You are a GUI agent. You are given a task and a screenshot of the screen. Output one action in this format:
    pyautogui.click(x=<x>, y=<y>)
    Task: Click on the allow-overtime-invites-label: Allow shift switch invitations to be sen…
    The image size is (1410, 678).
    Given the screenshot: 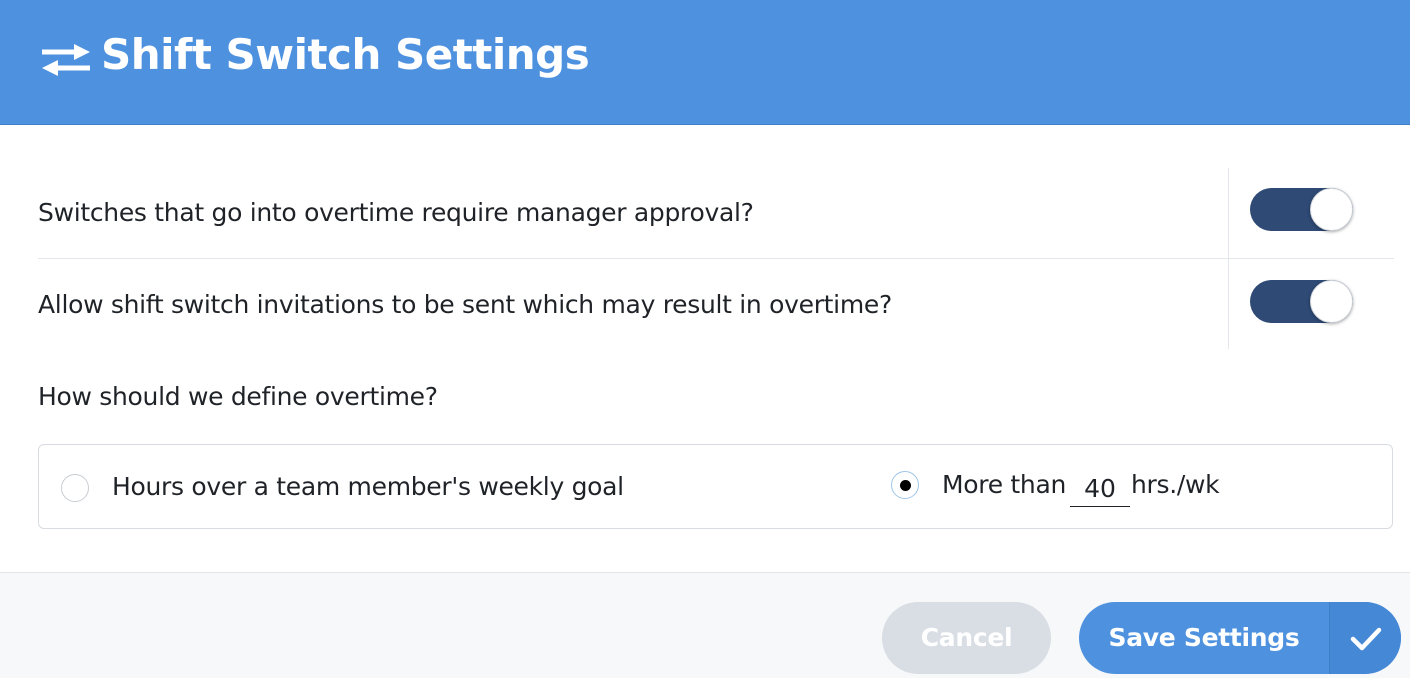 What is the action you would take?
    pyautogui.click(x=465, y=304)
    